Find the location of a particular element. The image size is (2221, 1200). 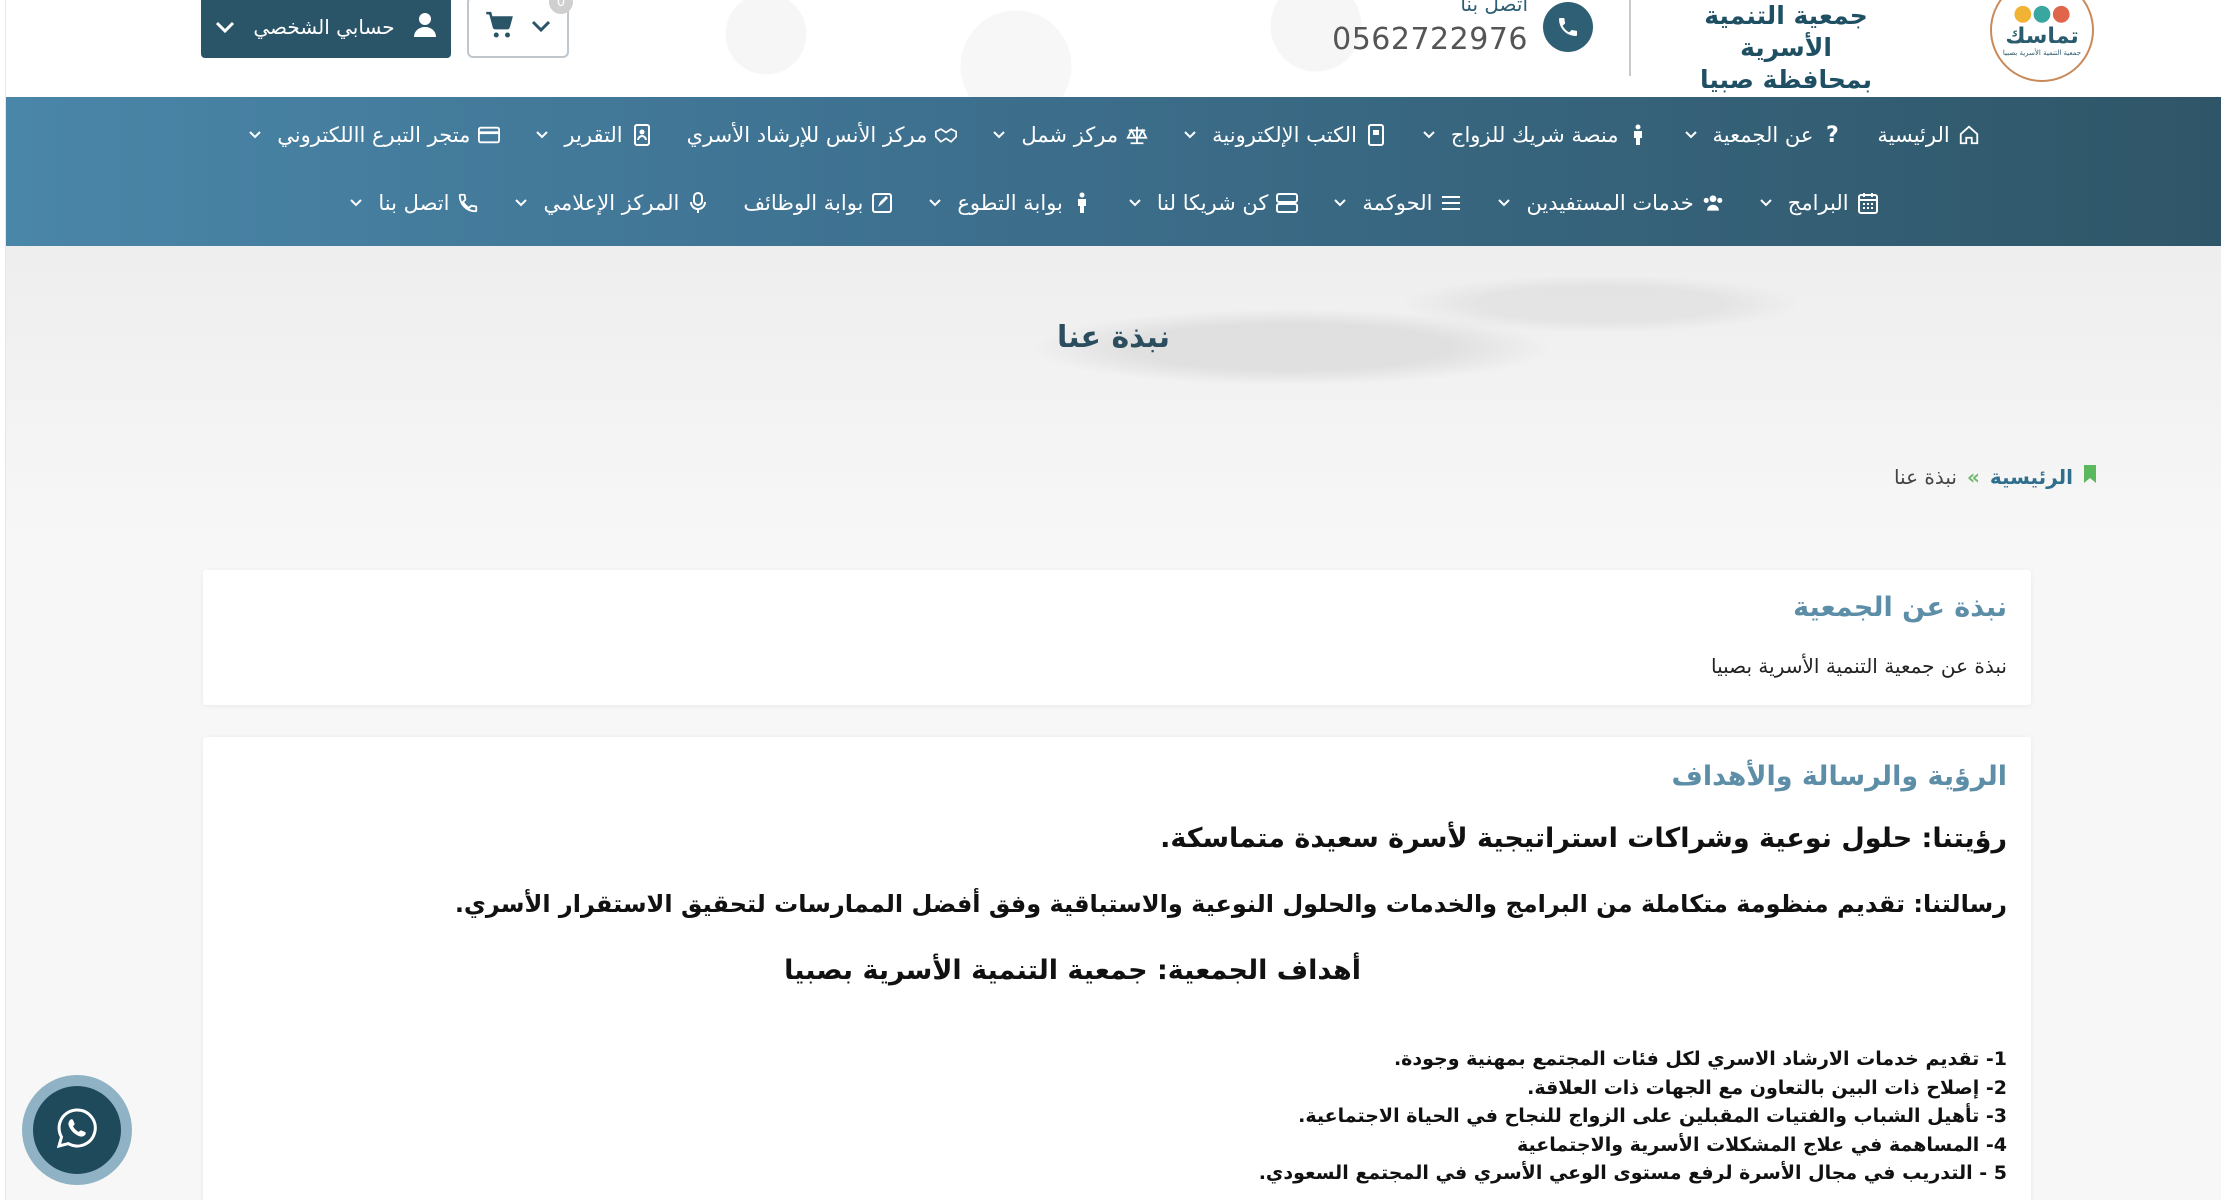

cart-icon is located at coordinates (500, 27).